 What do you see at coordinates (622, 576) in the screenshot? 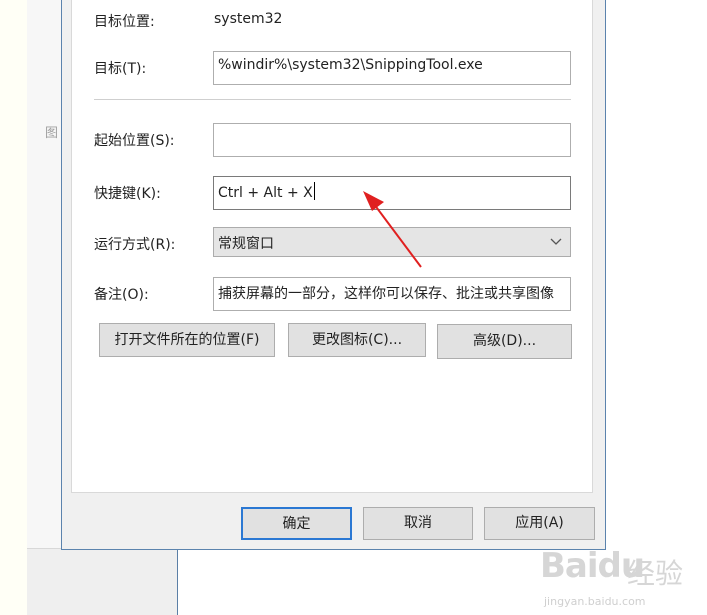
I see `baidu-jingyan-watermark: Baidu 经验 jingyan.baidu.com` at bounding box center [622, 576].